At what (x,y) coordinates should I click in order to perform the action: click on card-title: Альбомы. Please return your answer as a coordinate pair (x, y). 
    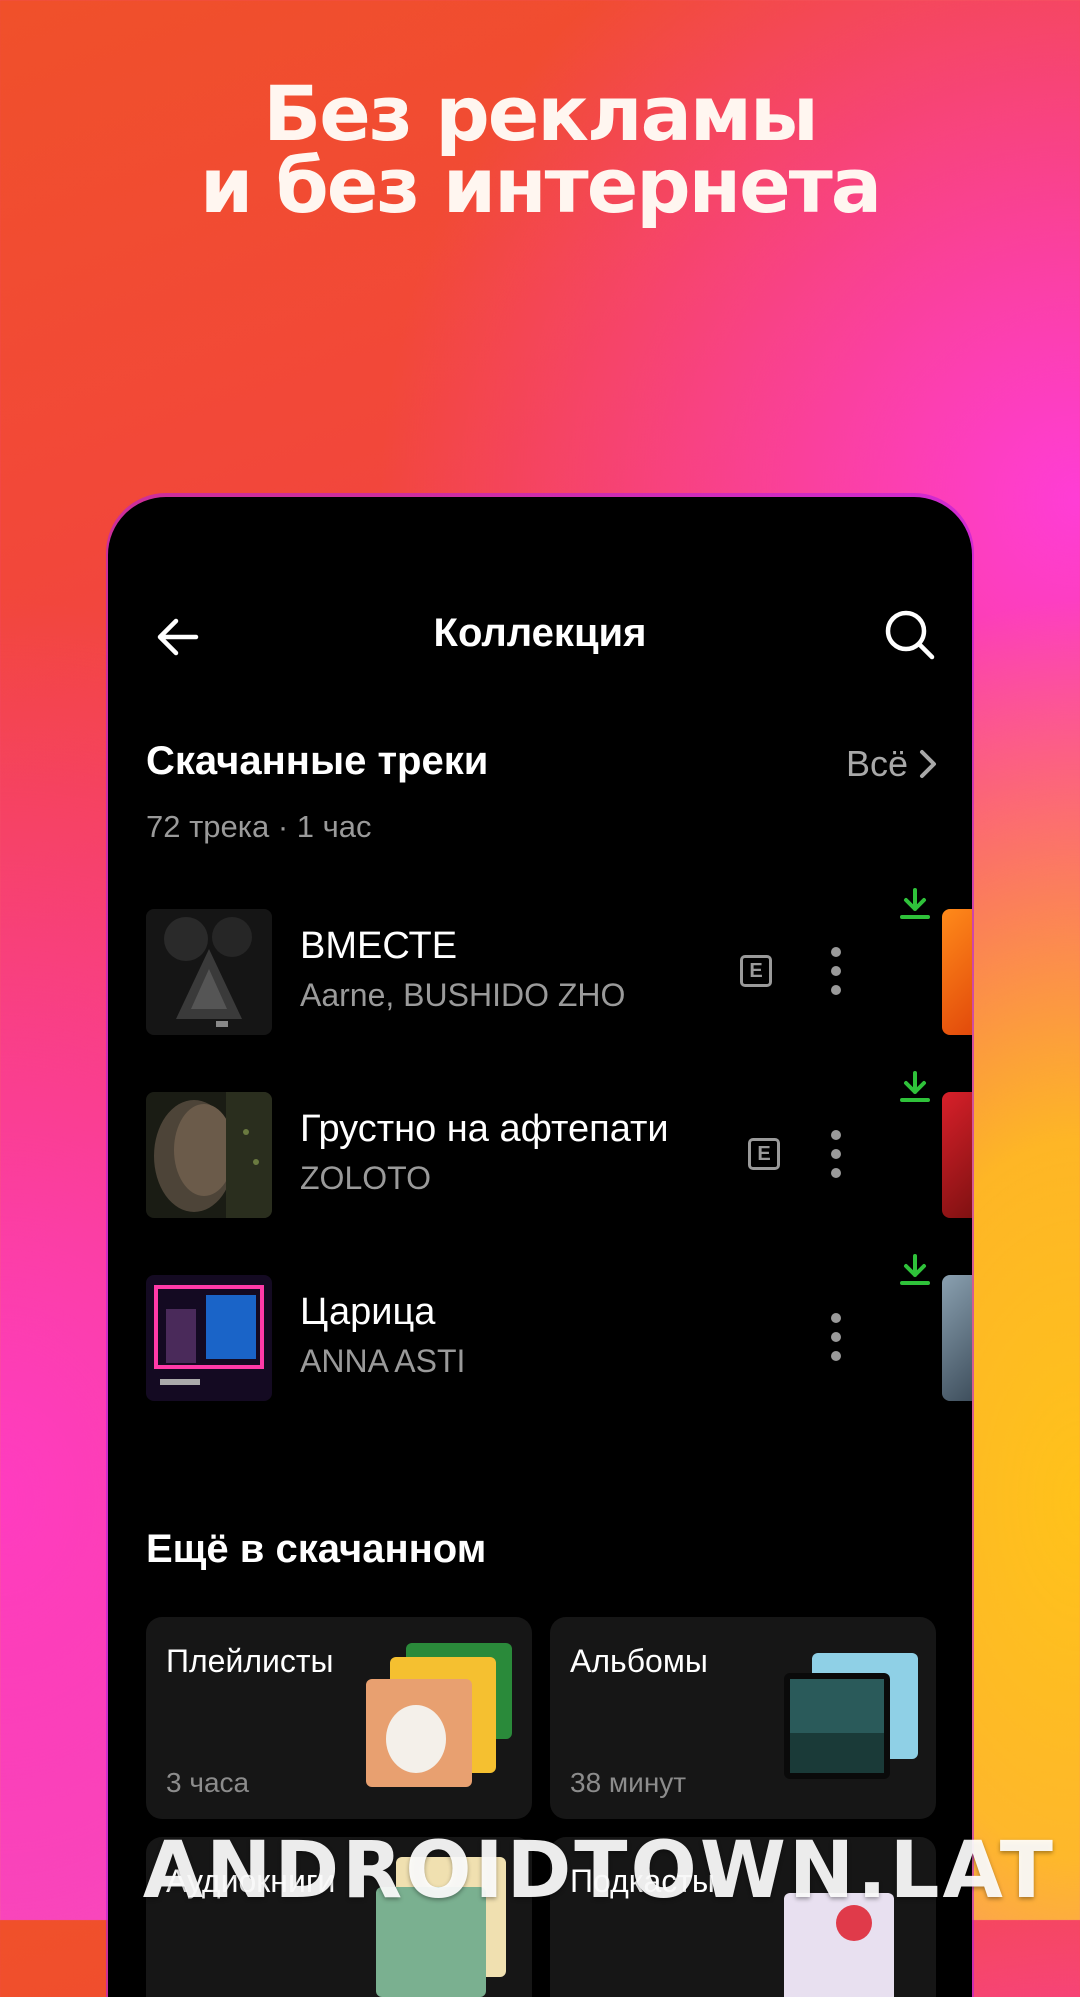
    Looking at the image, I should click on (639, 1661).